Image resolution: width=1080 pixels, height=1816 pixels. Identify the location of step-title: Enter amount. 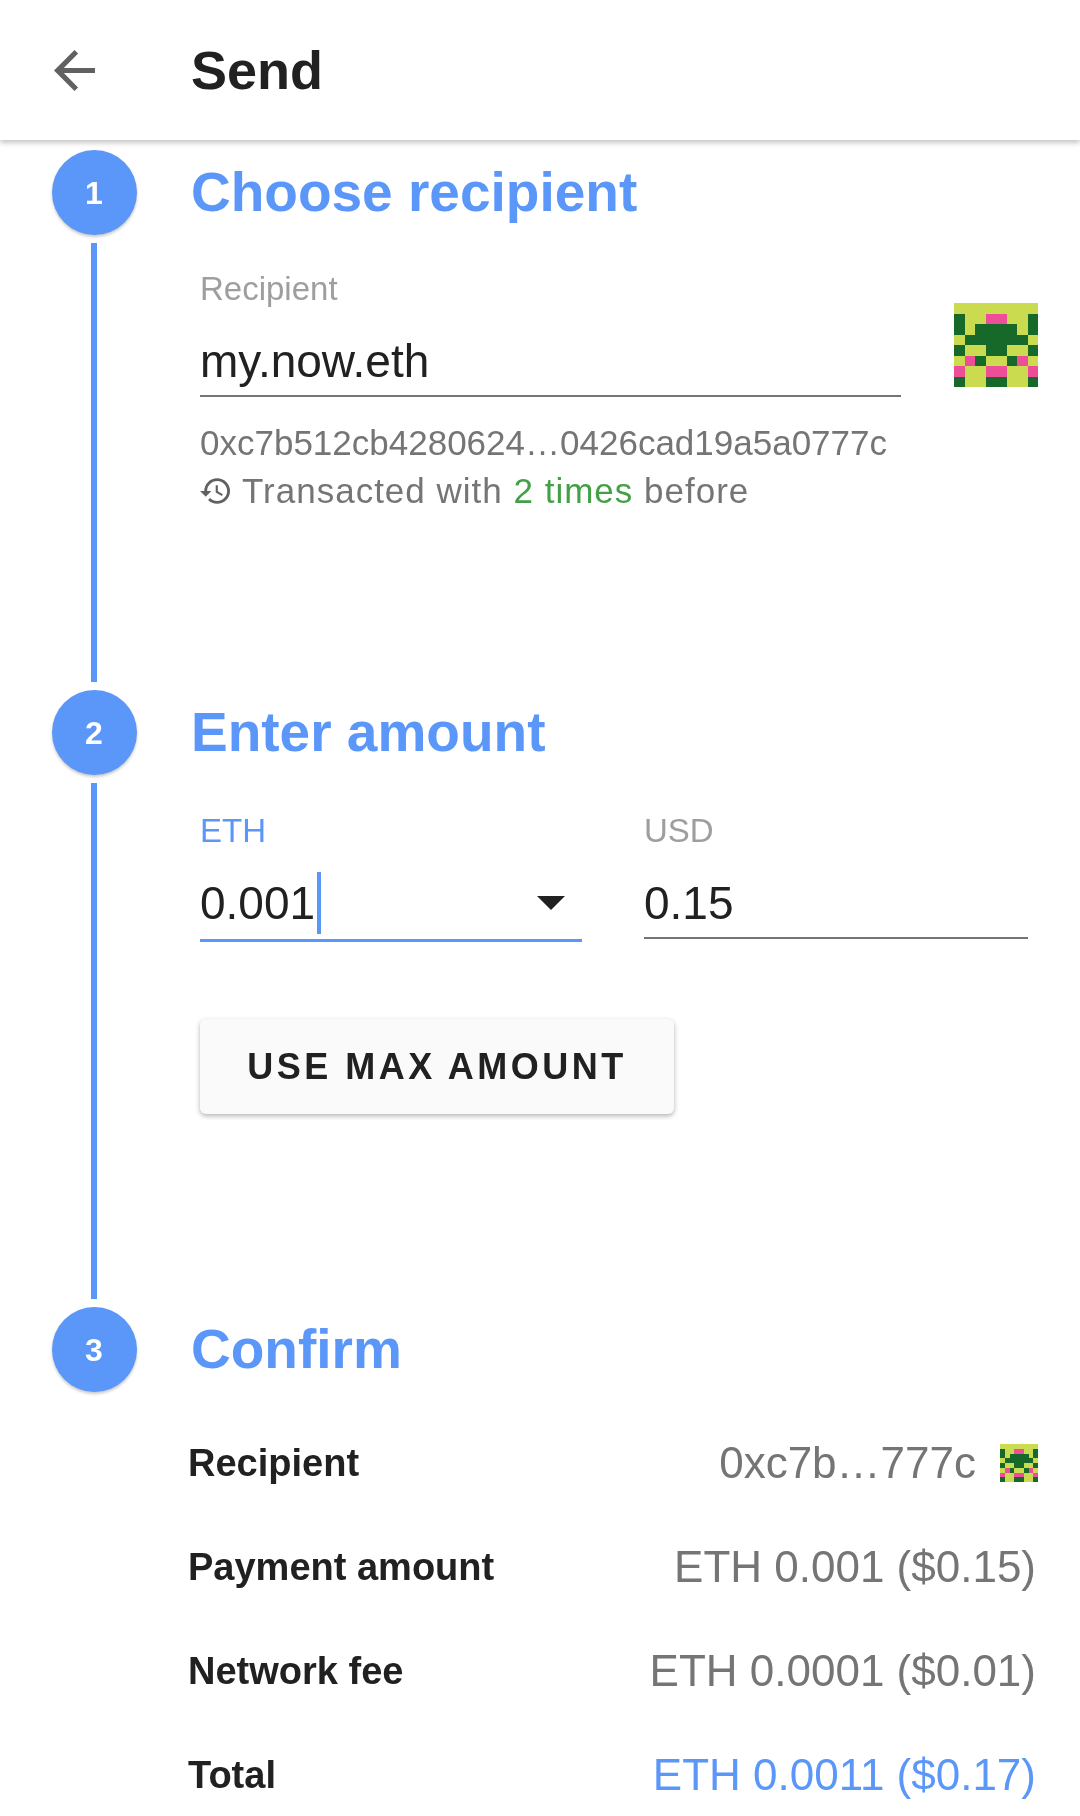
(369, 732).